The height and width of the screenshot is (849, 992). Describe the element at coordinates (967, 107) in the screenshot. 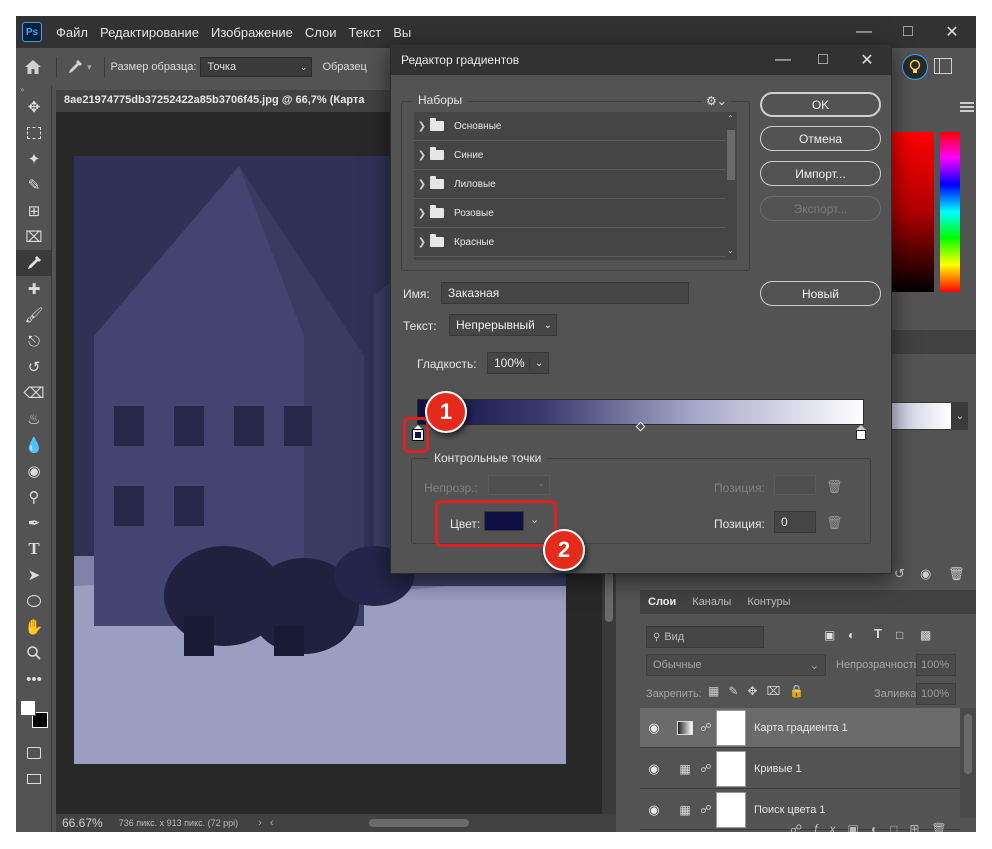

I see `panel-menu-icon` at that location.